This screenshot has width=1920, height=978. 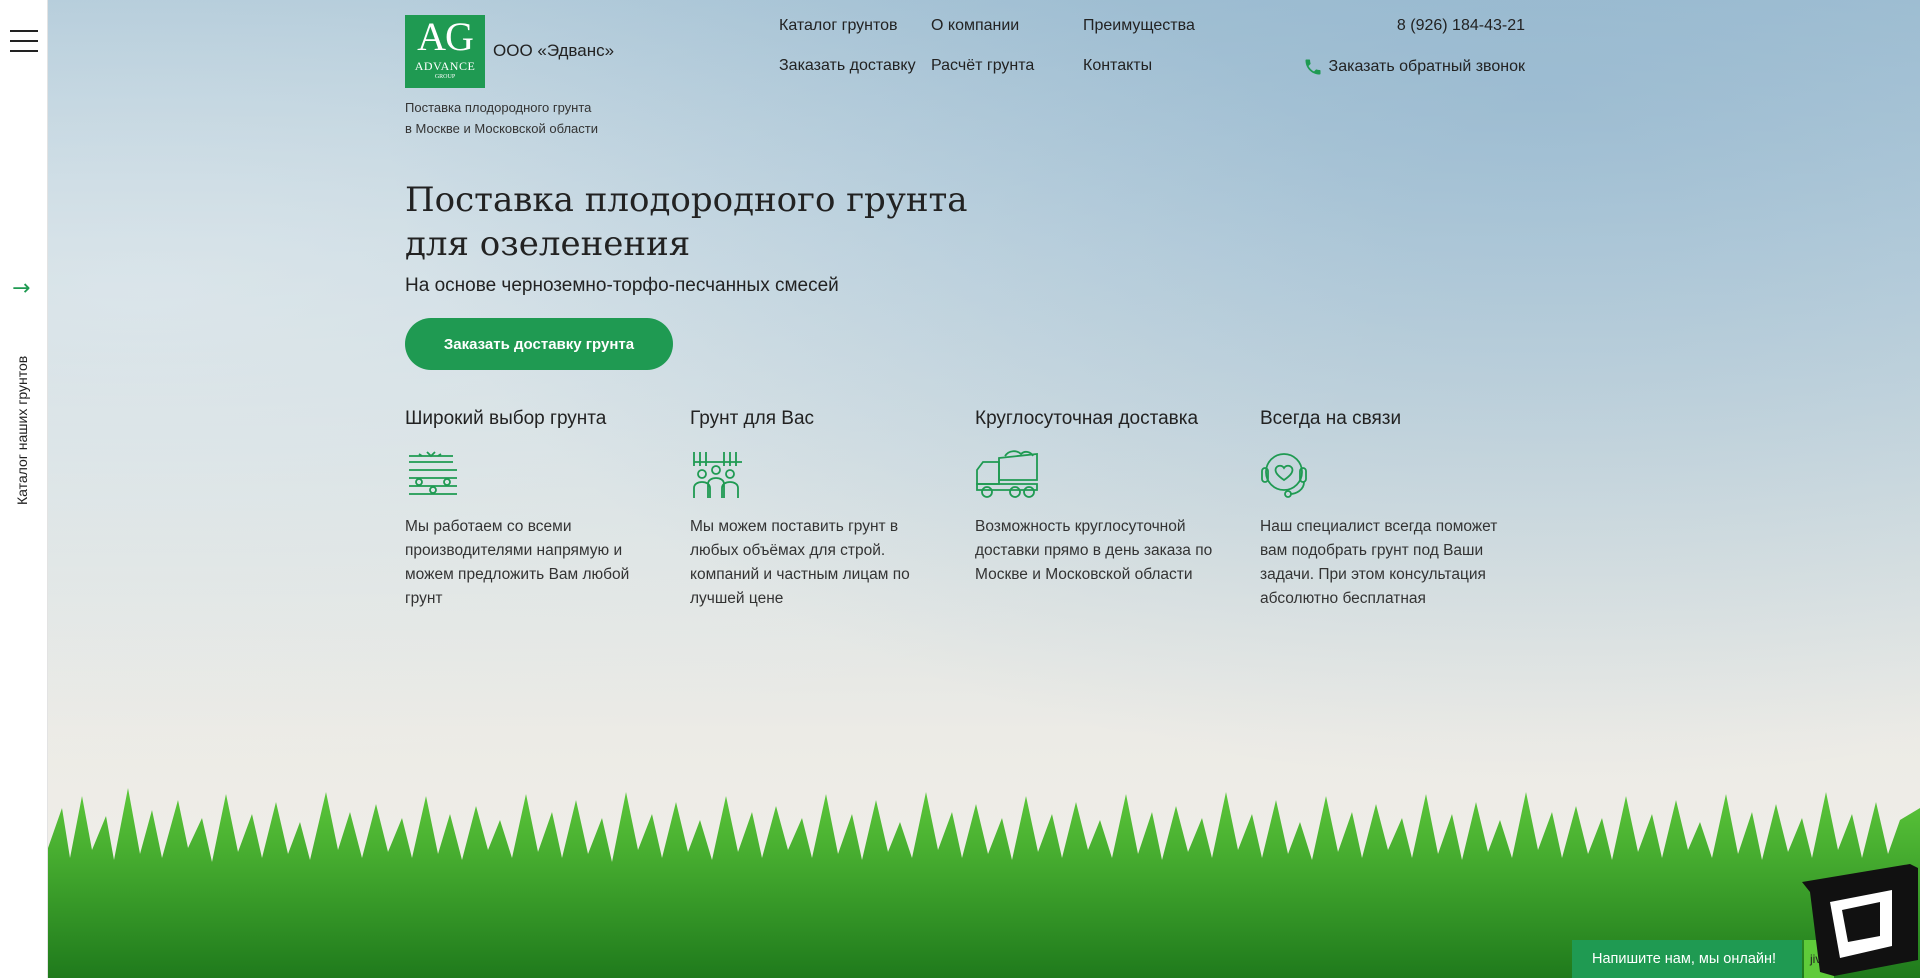 What do you see at coordinates (982, 66) in the screenshot?
I see `nav-soil-calculation: Расчёт грунта` at bounding box center [982, 66].